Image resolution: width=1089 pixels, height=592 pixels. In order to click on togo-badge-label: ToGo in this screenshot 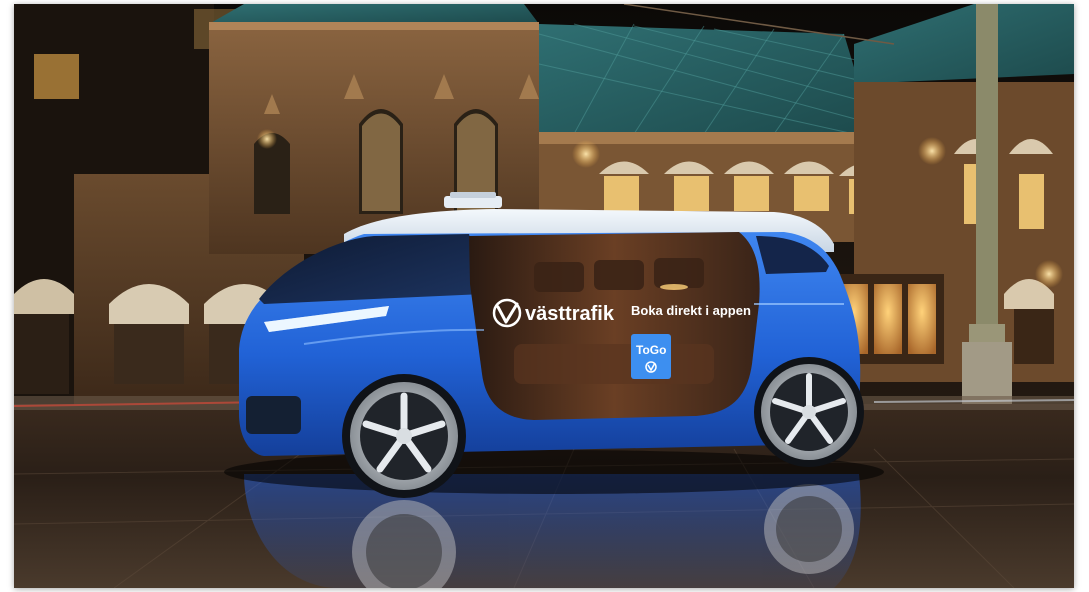, I will do `click(651, 350)`.